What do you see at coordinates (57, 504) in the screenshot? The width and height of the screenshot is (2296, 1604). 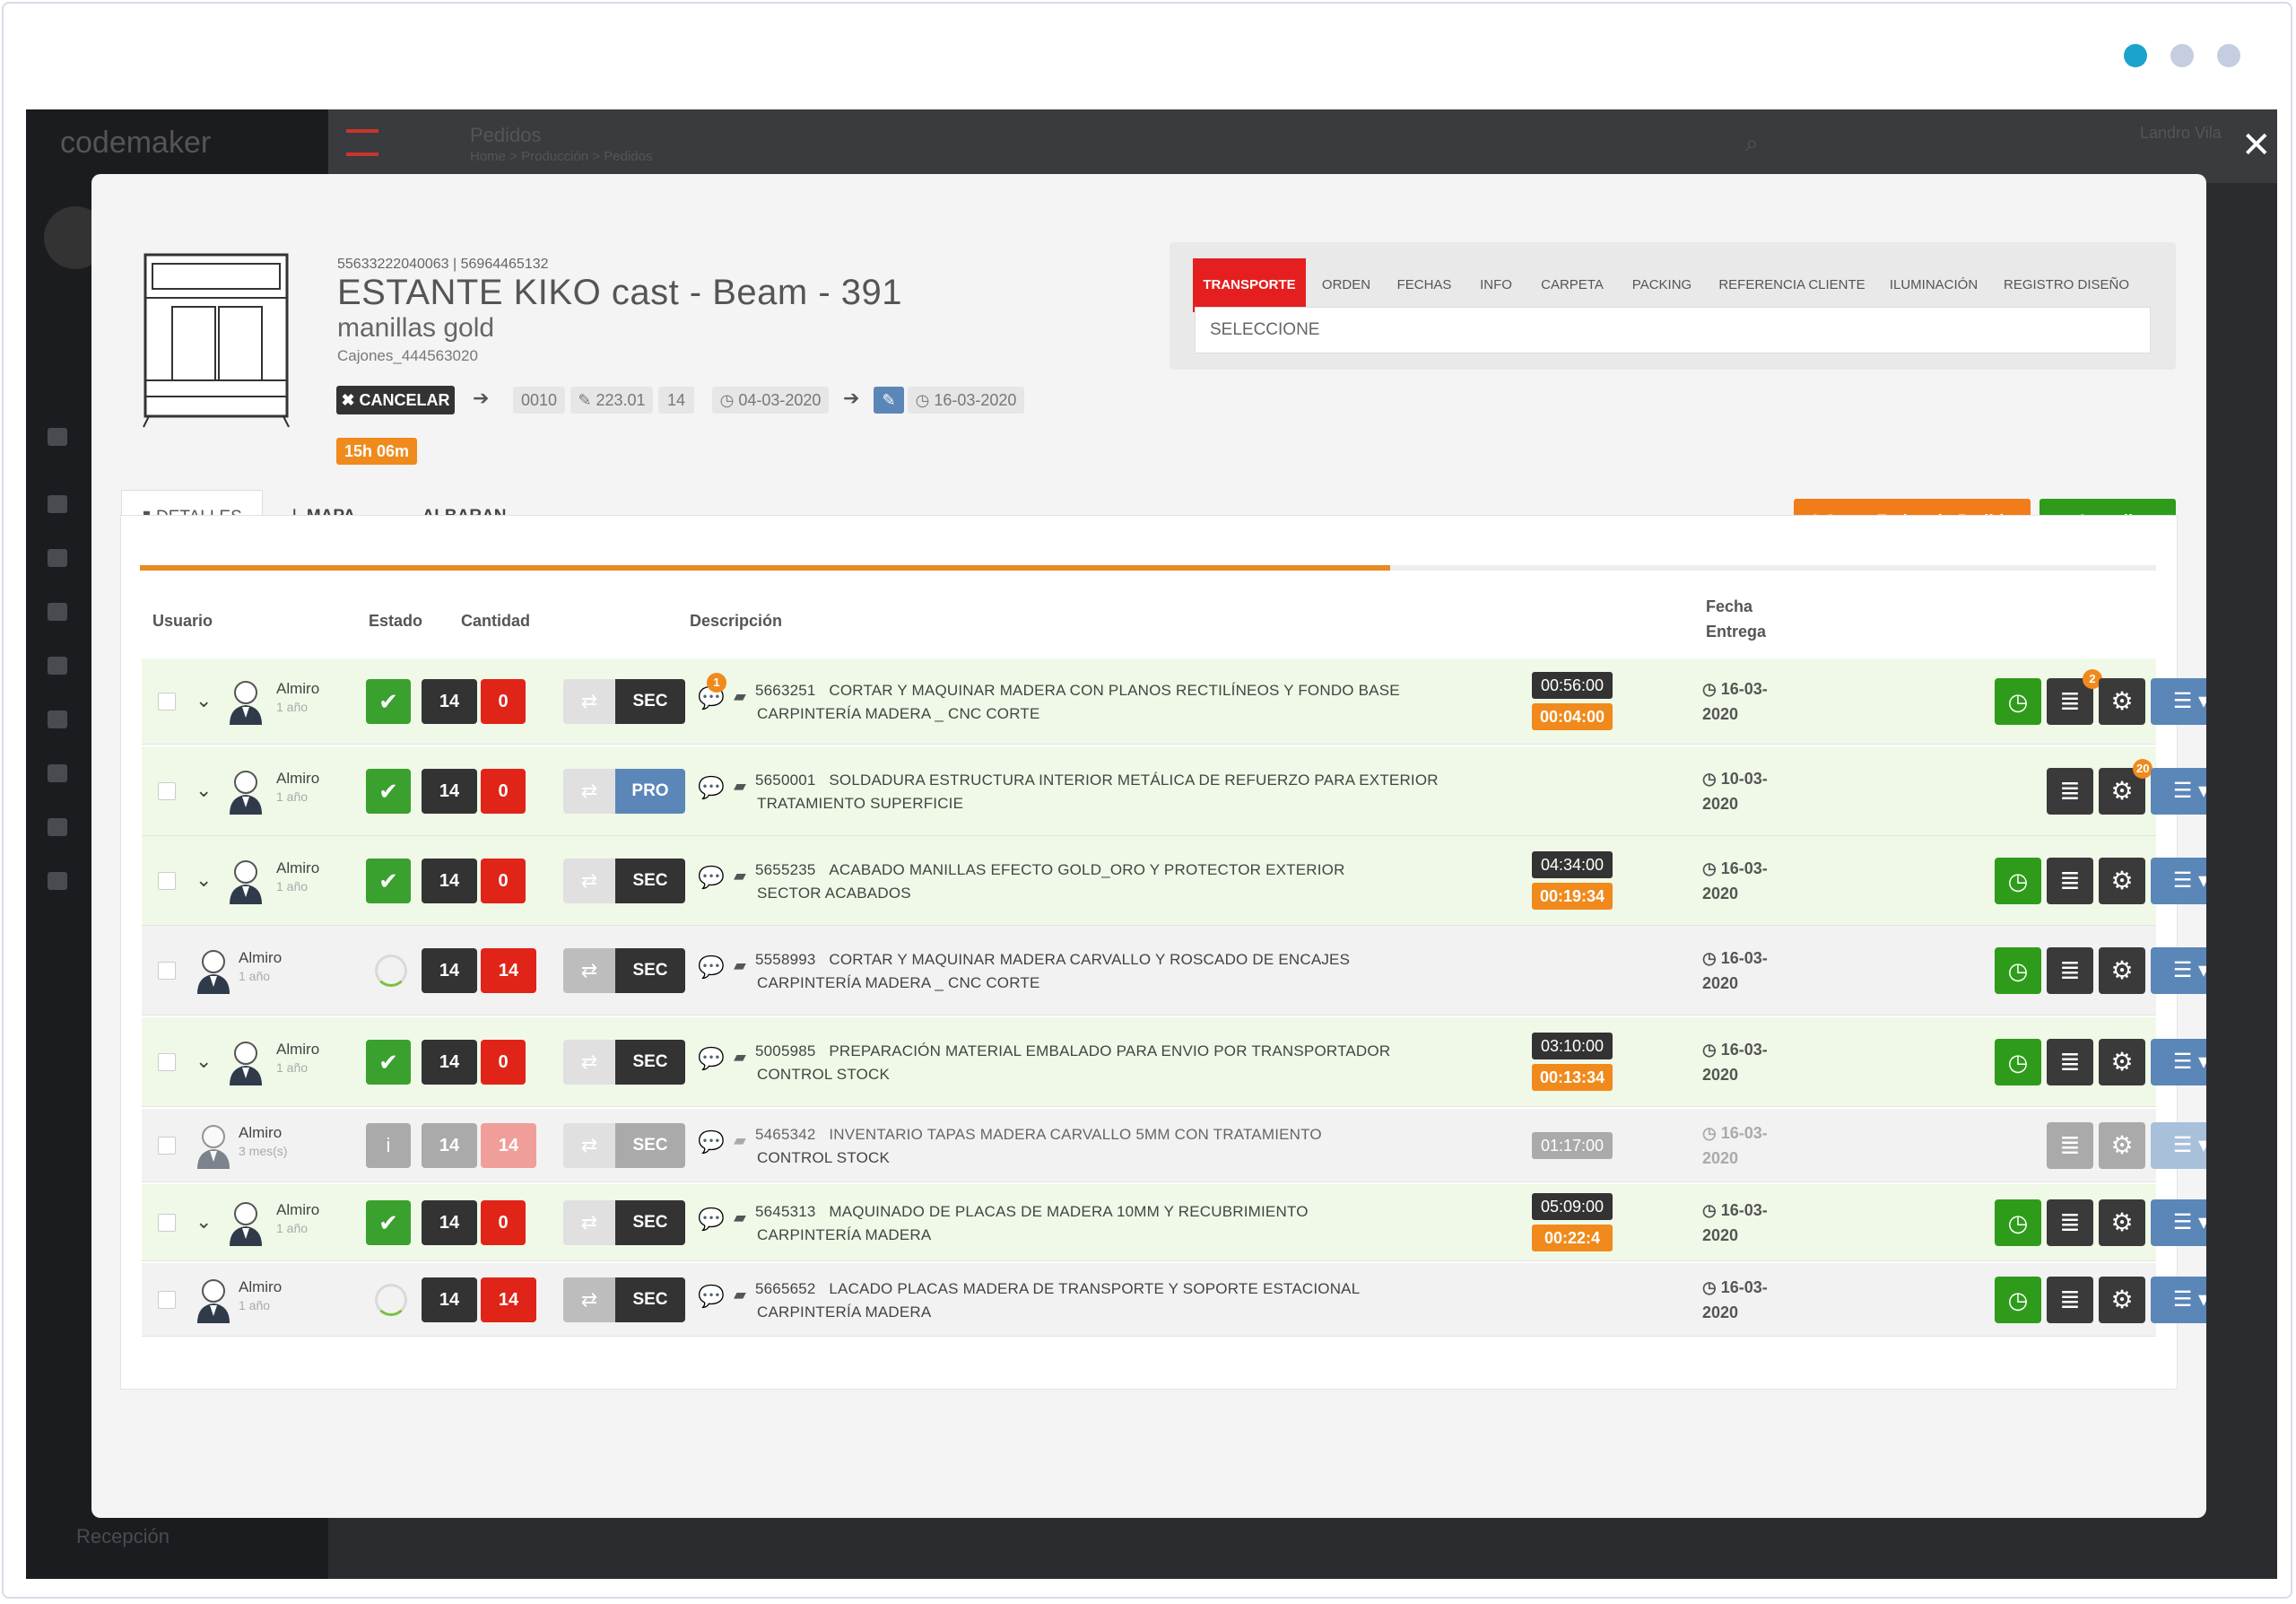 I see `building-icon` at bounding box center [57, 504].